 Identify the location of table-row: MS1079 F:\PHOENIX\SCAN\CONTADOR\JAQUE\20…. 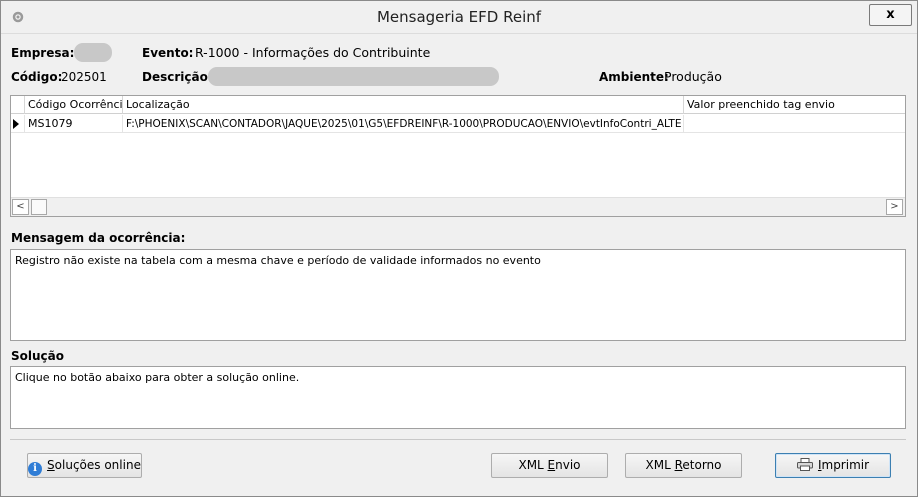
(458, 124).